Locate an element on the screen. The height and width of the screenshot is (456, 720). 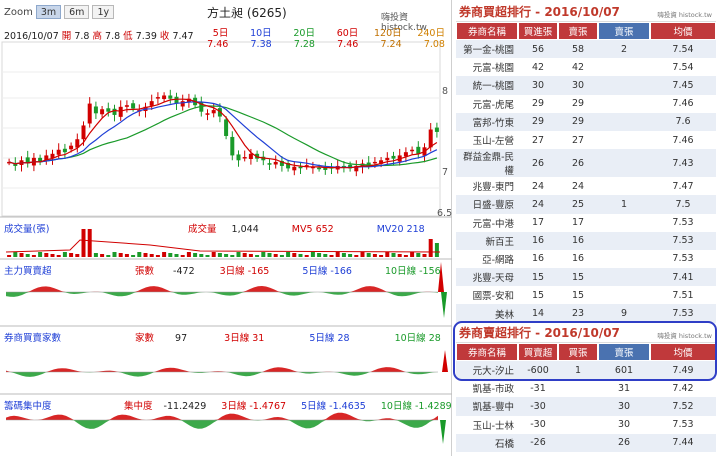
sell-ranking-row: 石橋 -26 26 7.44 is located at coordinates (586, 442).